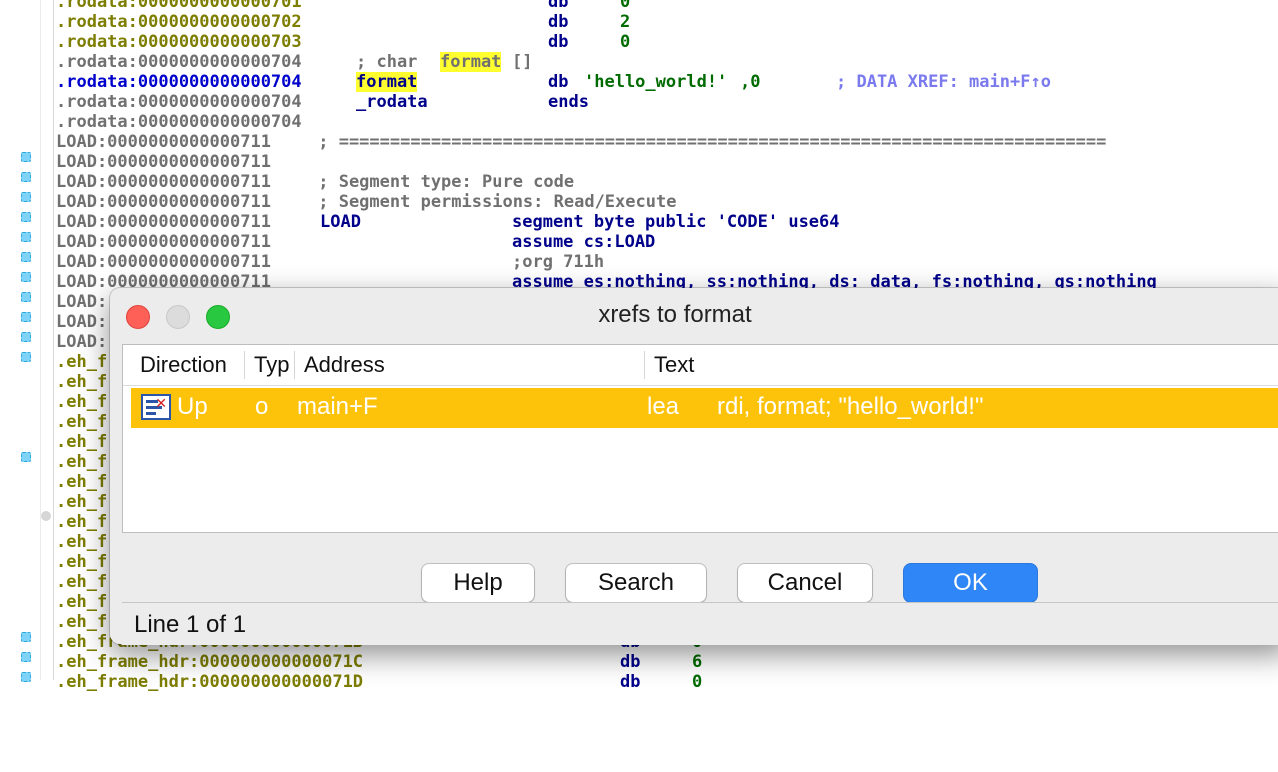  Describe the element at coordinates (179, 122) in the screenshot. I see `listing-line: .rodata:0000000000000704` at that location.